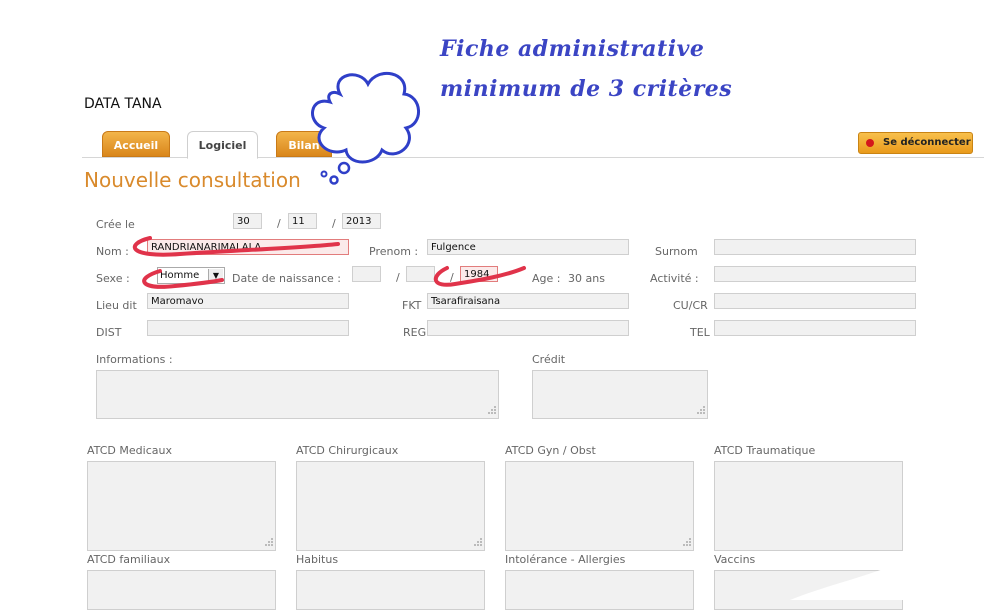 The image size is (1000, 610). What do you see at coordinates (116, 305) in the screenshot?
I see `lieu-dit-label: Lieu dit` at bounding box center [116, 305].